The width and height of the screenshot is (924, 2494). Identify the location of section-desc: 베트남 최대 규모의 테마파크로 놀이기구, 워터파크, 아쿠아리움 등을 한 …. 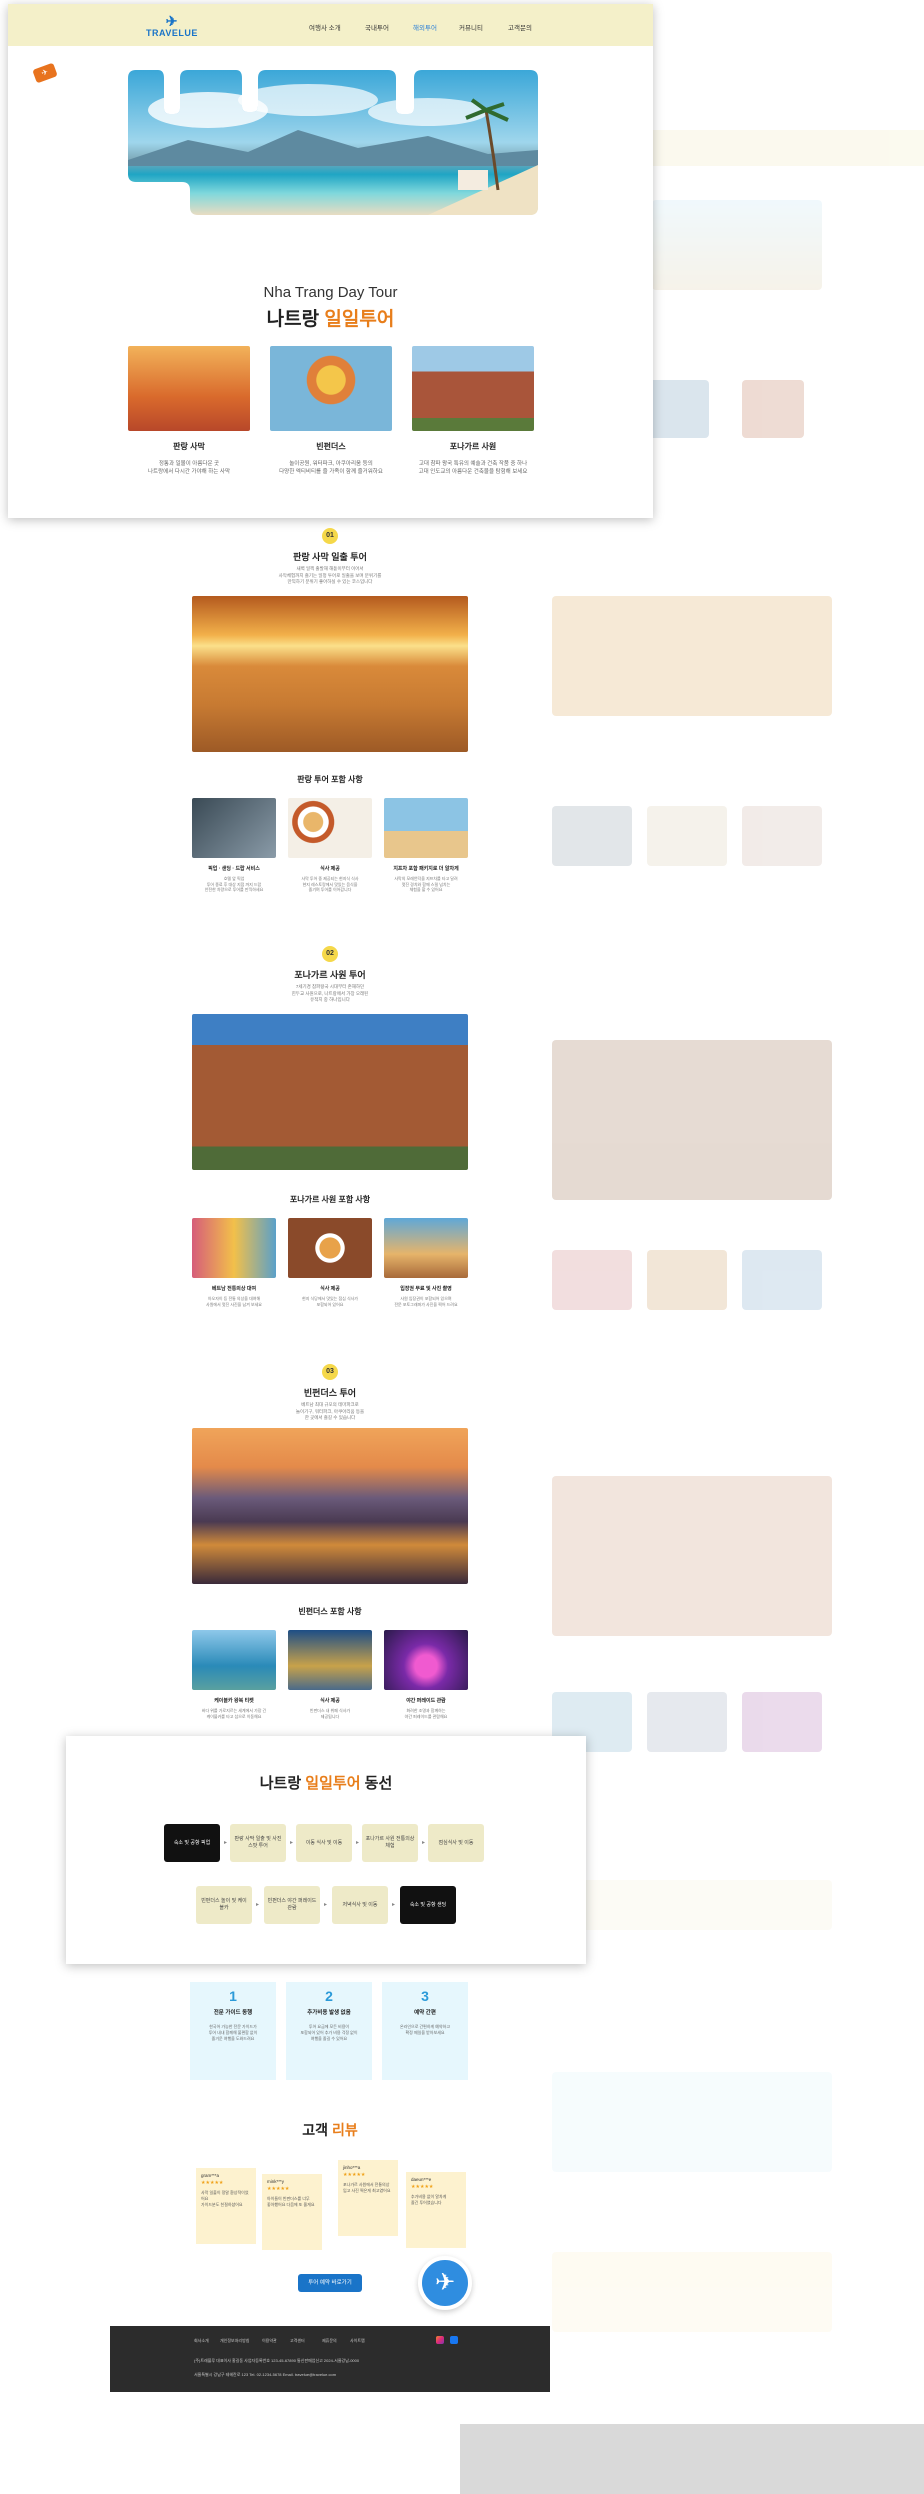
(330, 1411).